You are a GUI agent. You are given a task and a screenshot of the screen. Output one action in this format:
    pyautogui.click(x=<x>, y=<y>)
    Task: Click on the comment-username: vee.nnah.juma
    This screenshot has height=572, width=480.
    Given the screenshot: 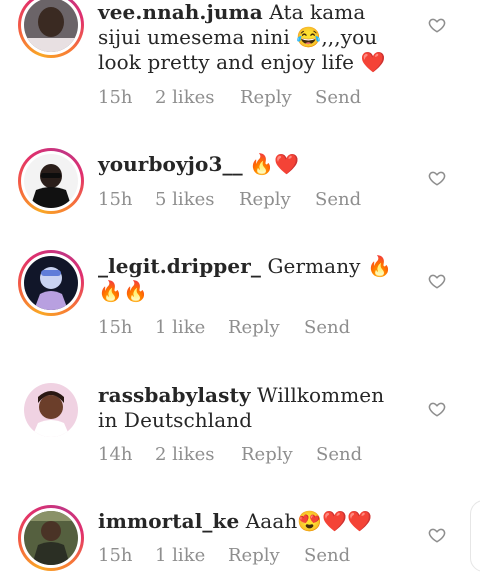 What is the action you would take?
    pyautogui.click(x=180, y=12)
    